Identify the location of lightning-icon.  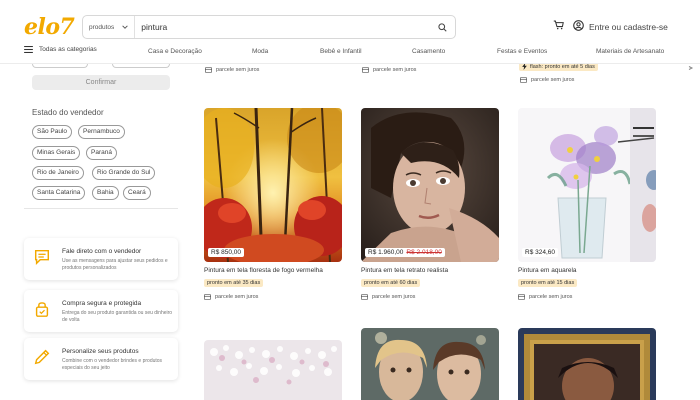
(524, 66).